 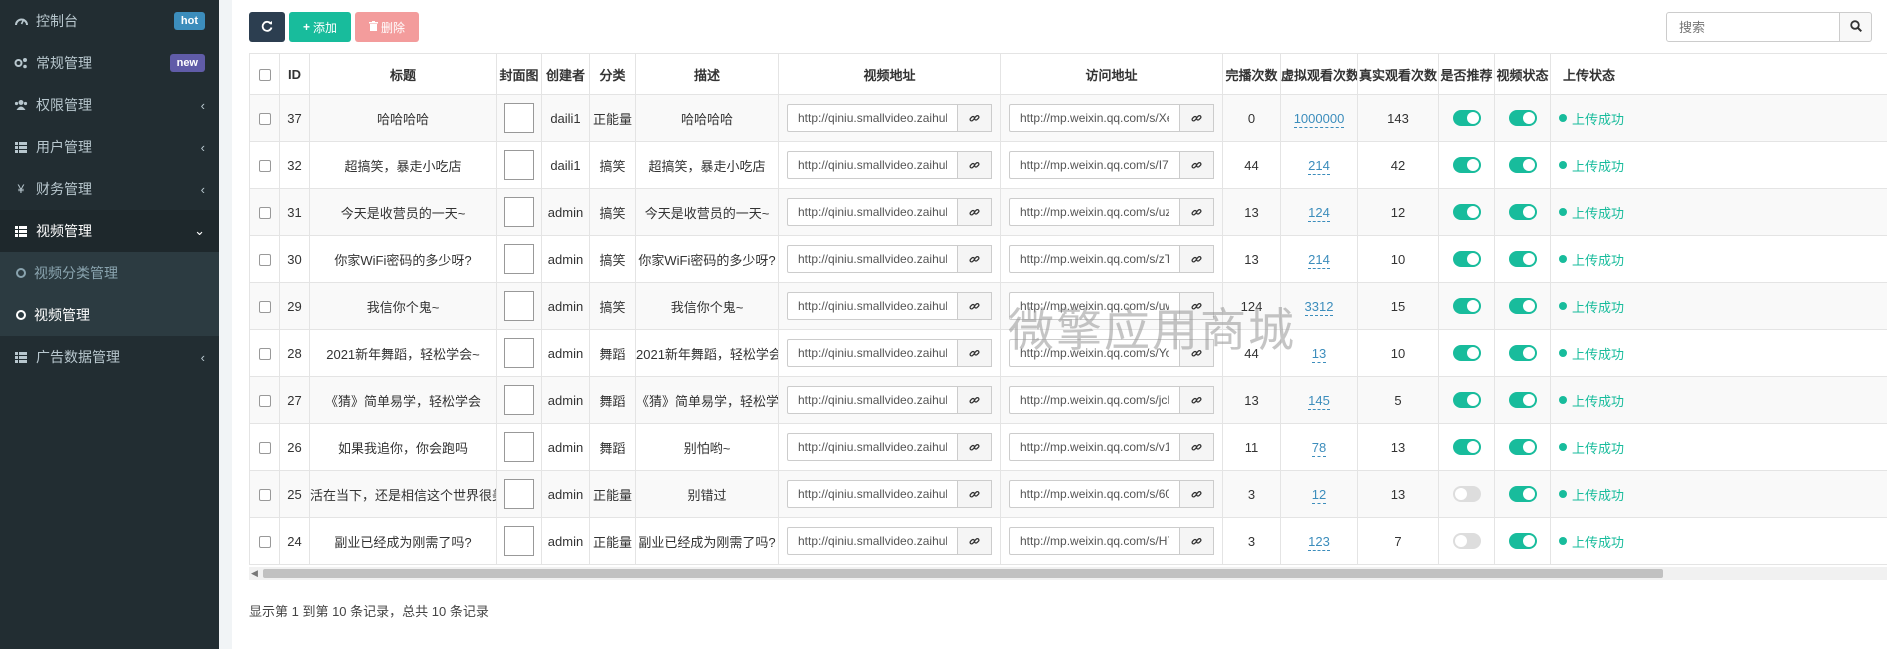 I want to click on virtual-views-editable: 145, so click(x=1319, y=401).